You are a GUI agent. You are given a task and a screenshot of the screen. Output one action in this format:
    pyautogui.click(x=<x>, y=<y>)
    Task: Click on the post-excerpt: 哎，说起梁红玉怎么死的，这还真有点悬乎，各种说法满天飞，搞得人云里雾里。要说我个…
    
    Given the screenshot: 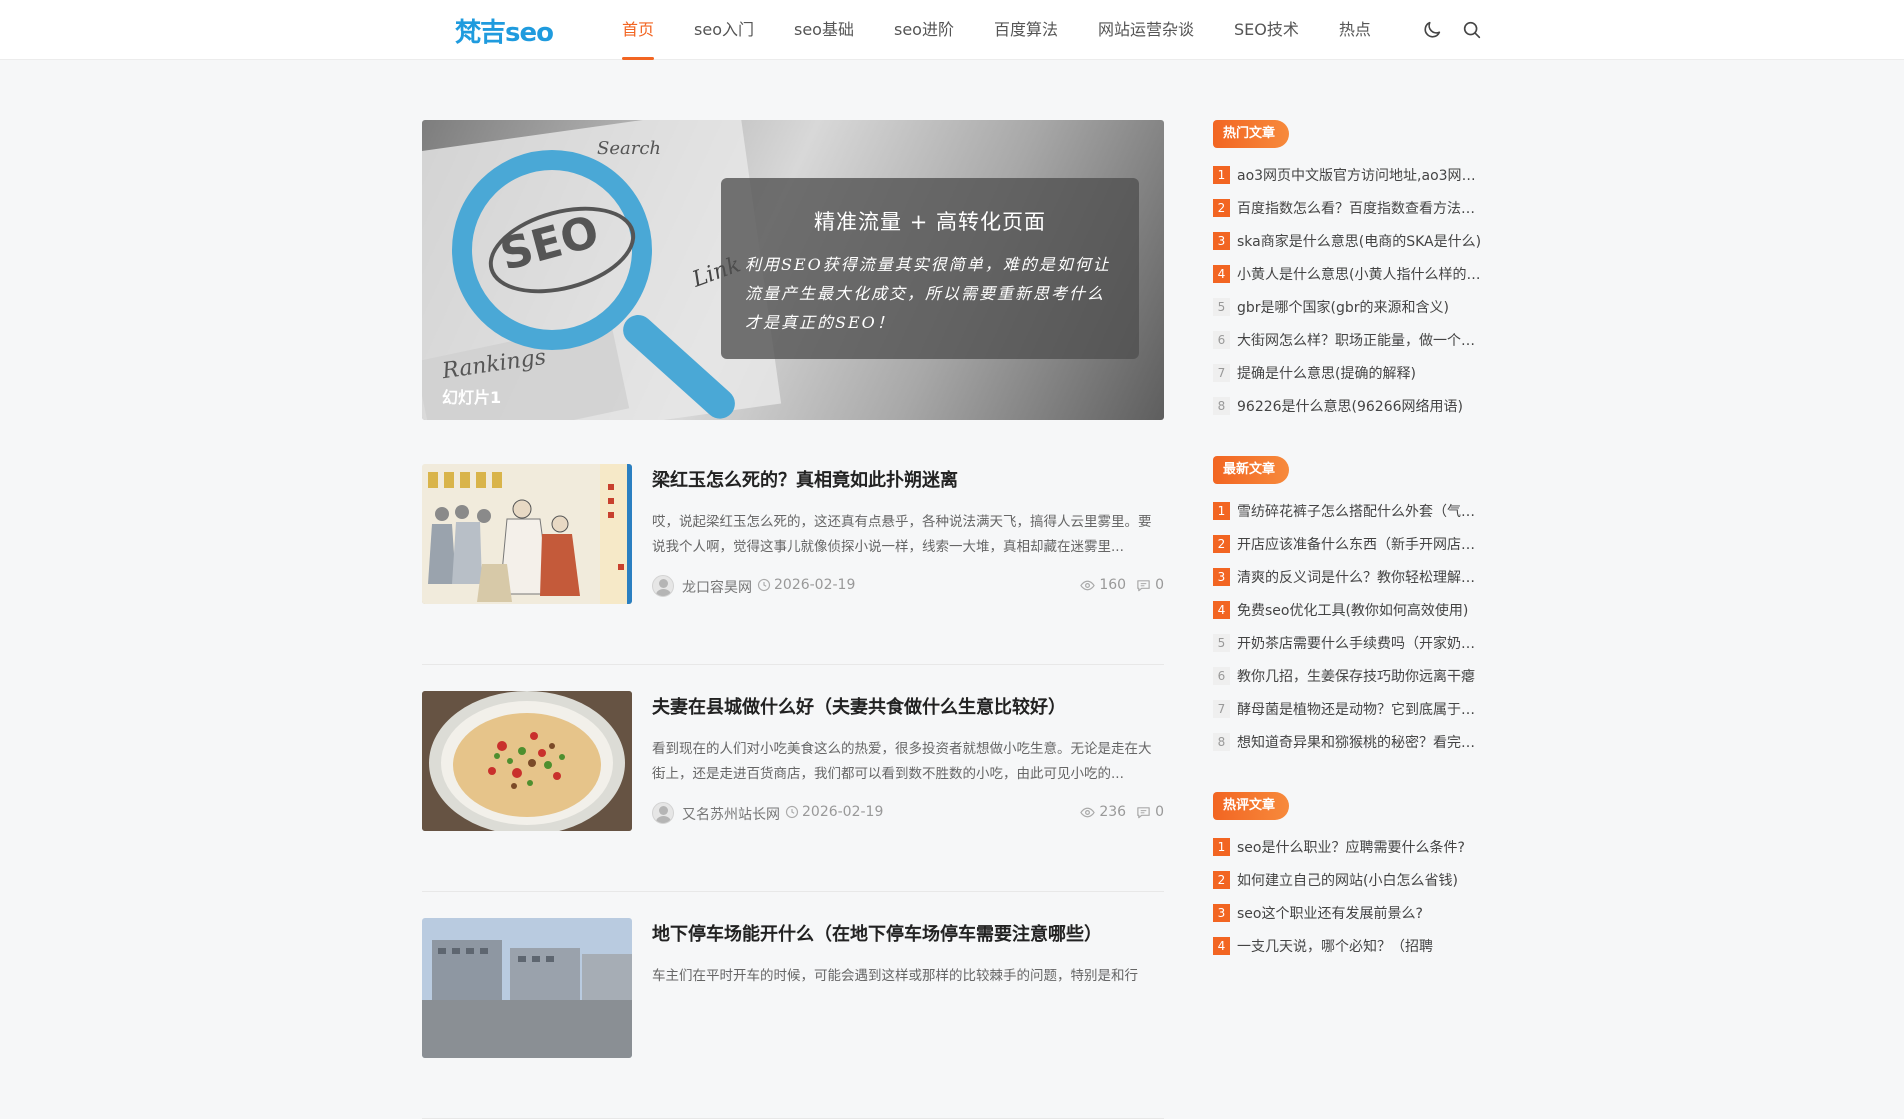 What is the action you would take?
    pyautogui.click(x=902, y=534)
    